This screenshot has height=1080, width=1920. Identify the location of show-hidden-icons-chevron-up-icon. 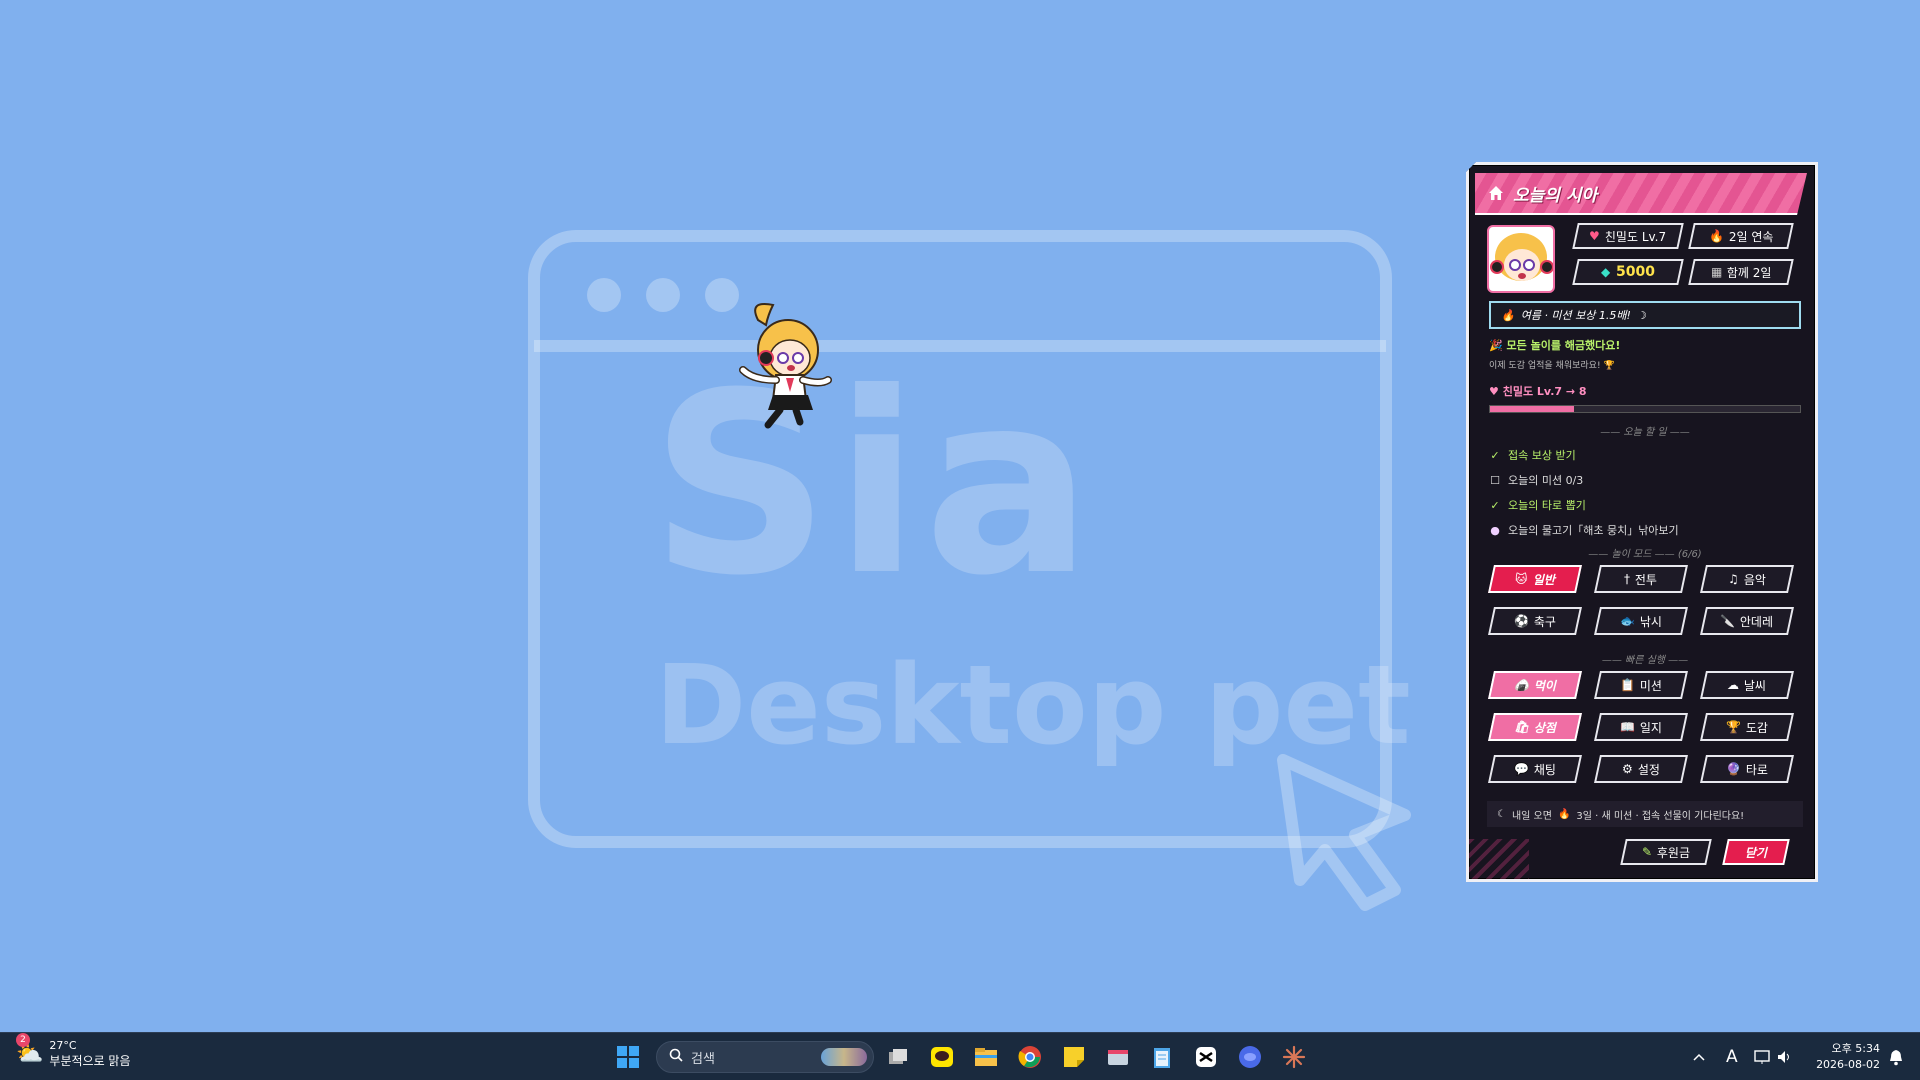
(1699, 1056).